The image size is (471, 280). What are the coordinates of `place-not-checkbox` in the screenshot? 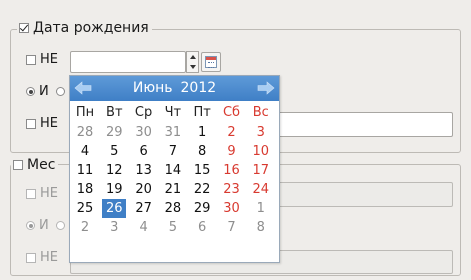 It's located at (31, 193).